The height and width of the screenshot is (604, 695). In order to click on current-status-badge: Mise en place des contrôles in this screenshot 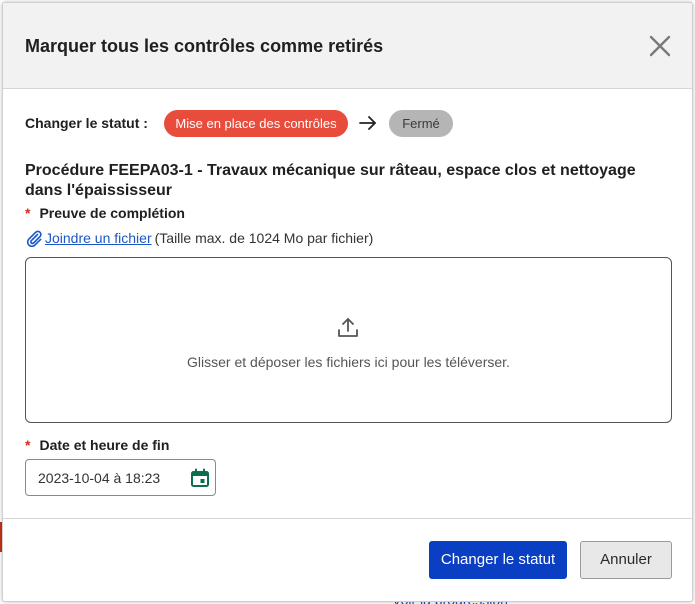, I will do `click(256, 123)`.